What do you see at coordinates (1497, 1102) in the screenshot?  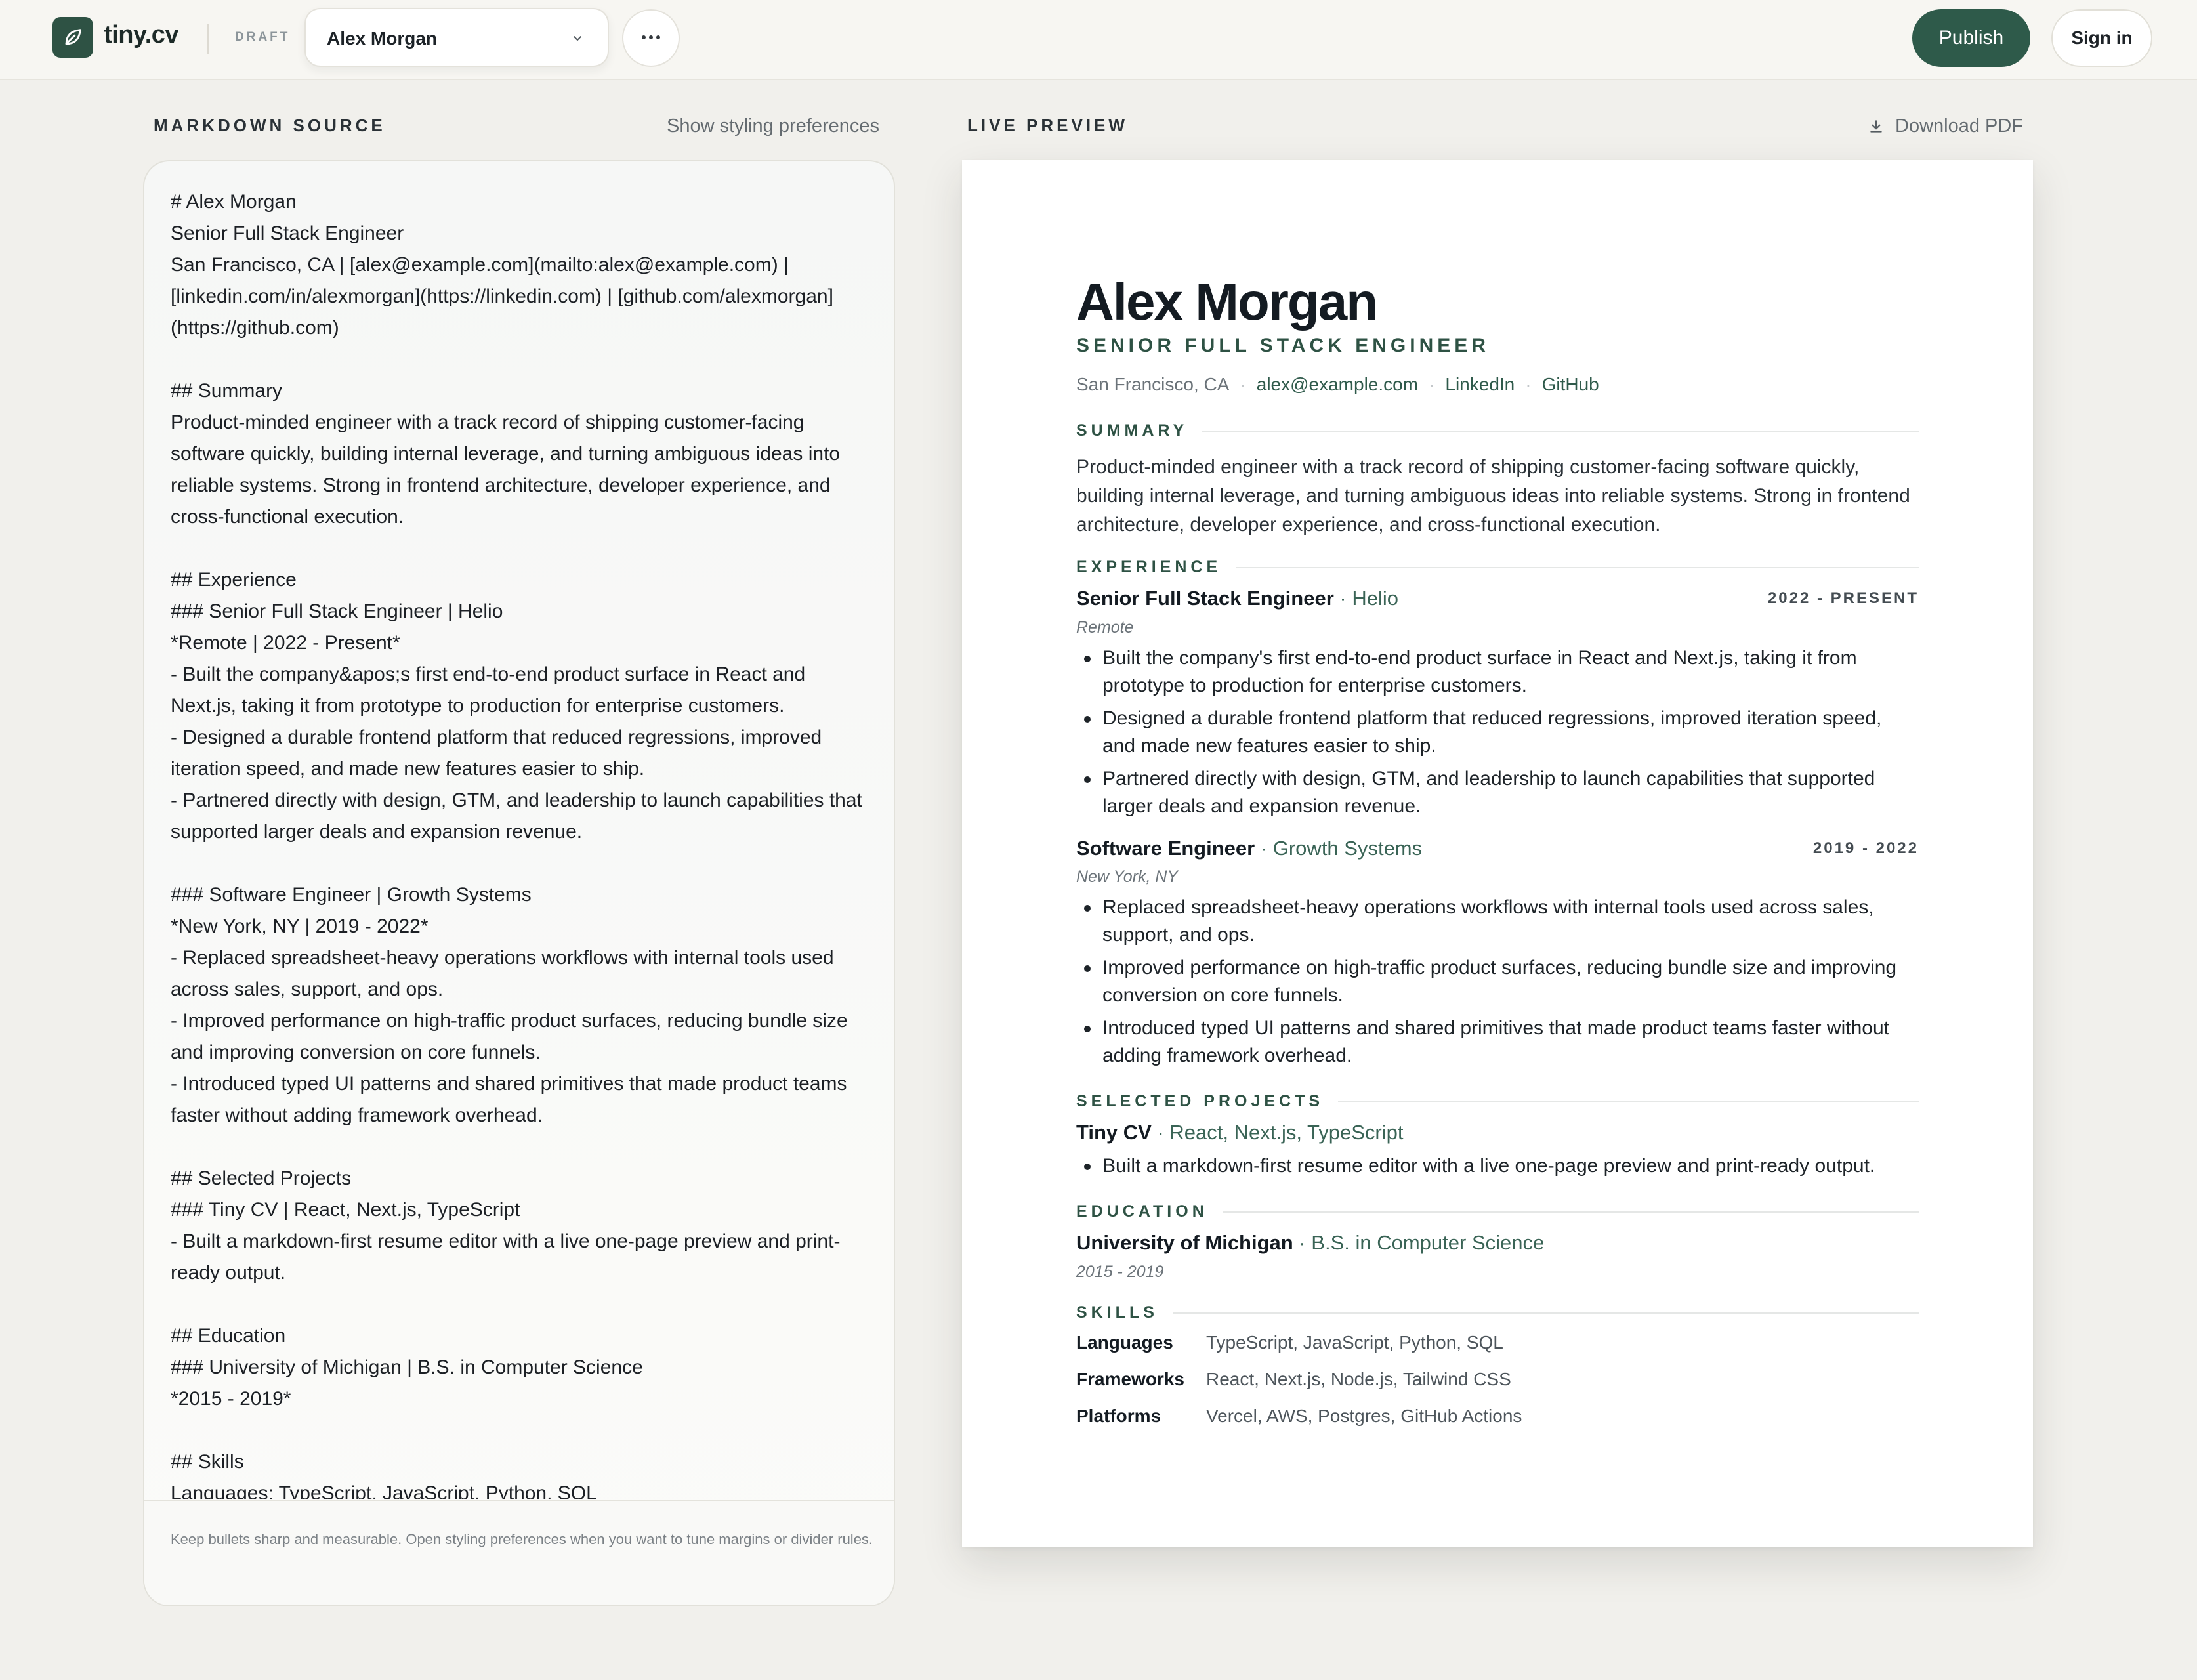 I see `projects-heading: SELECTED PROJECTS` at bounding box center [1497, 1102].